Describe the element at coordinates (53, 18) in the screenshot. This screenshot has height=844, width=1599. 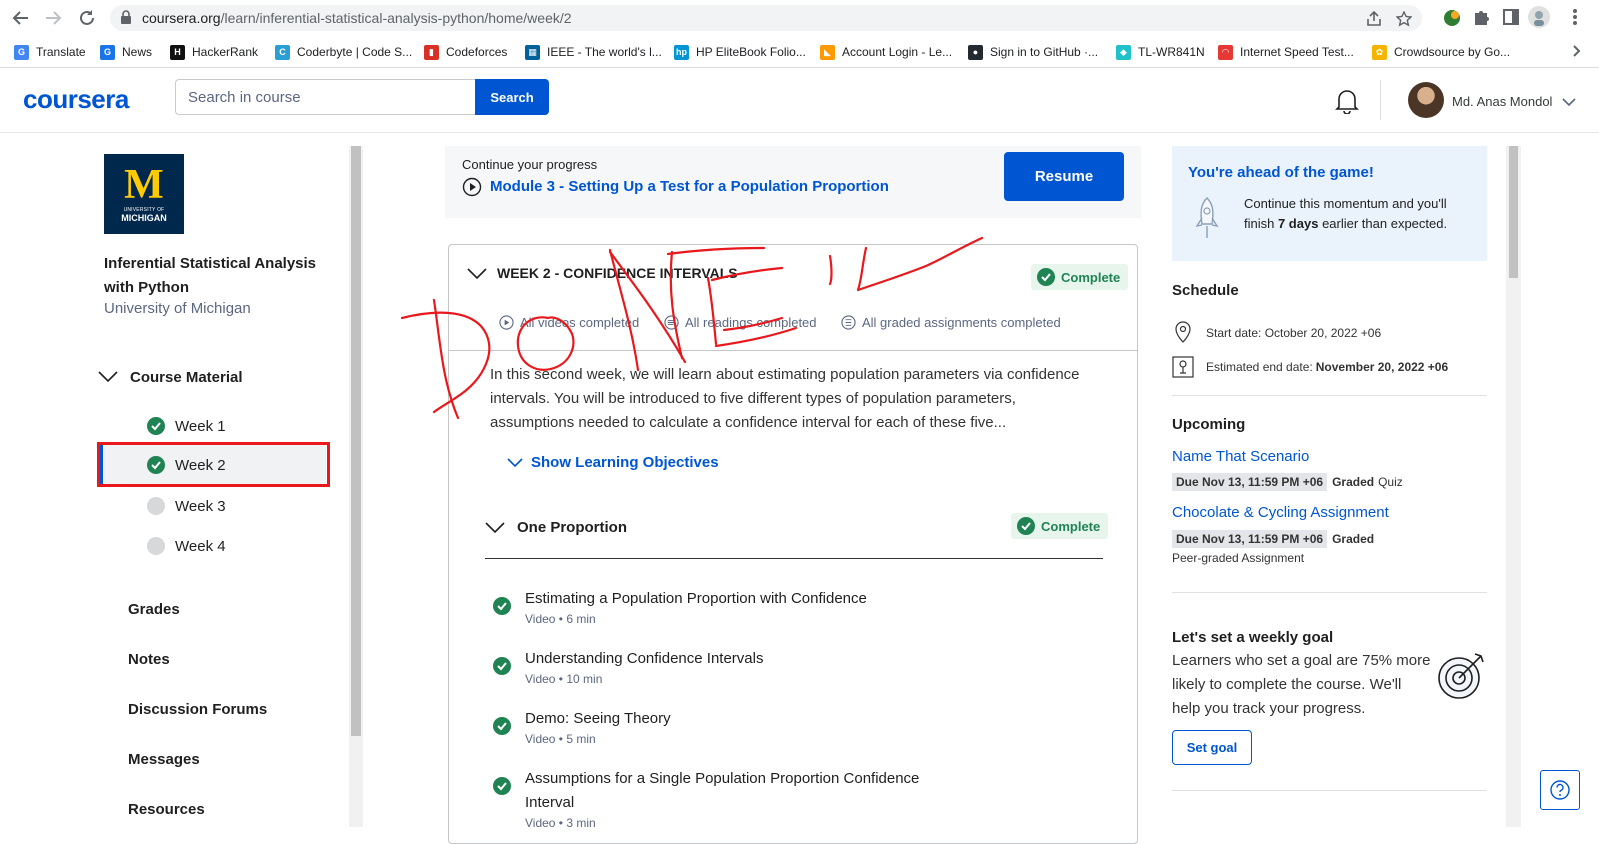
I see `forward-icon` at that location.